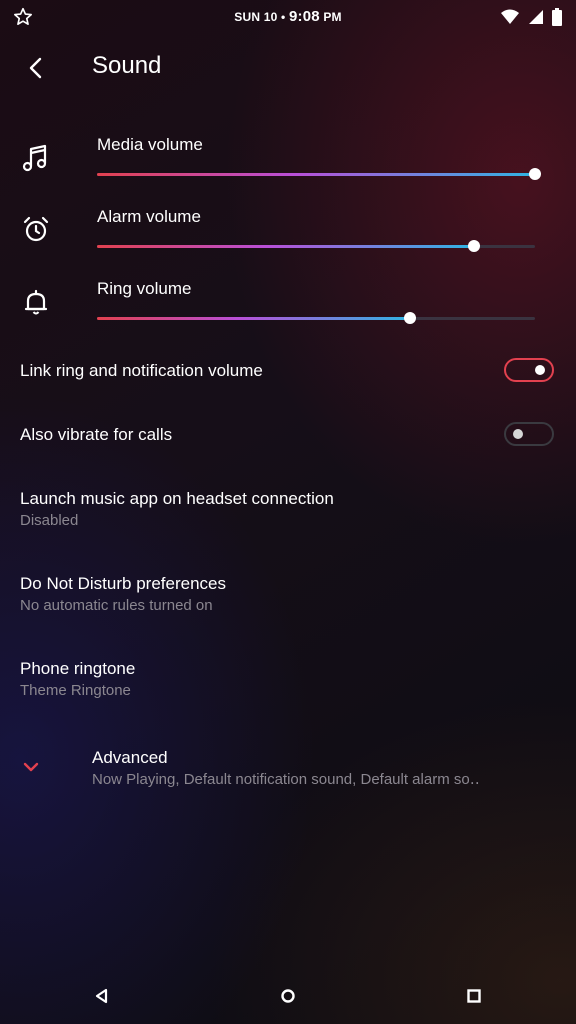 The image size is (576, 1024). I want to click on page-title: Sound, so click(127, 65).